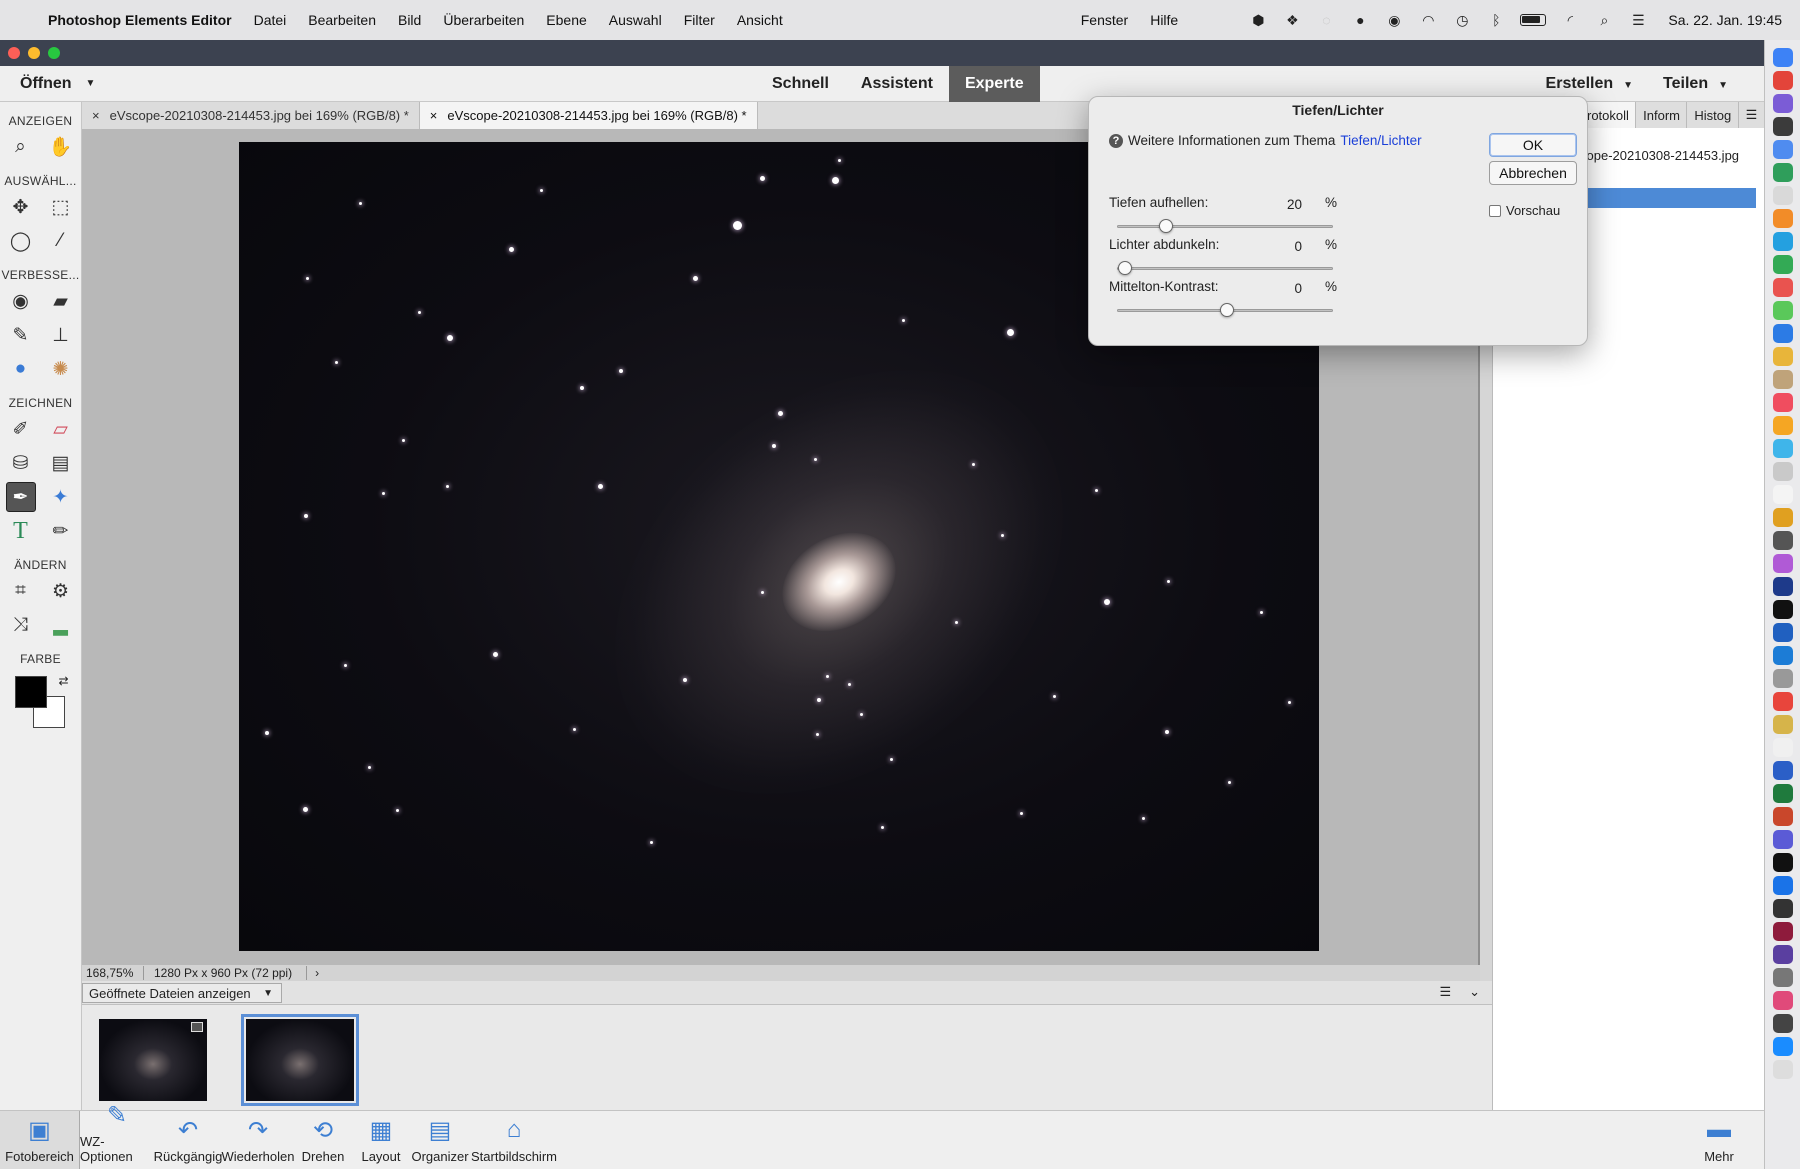 The height and width of the screenshot is (1169, 1800). What do you see at coordinates (1662, 115) in the screenshot?
I see `tab-informationen: Inform` at bounding box center [1662, 115].